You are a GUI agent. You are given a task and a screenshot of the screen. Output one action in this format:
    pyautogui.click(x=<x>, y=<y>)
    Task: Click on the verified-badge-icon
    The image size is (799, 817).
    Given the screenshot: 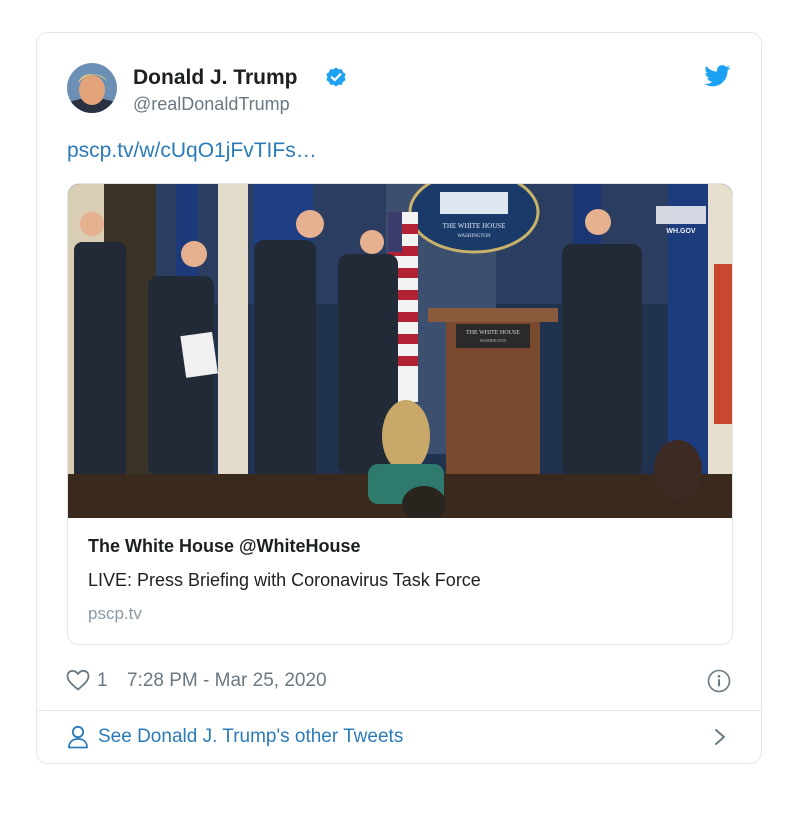 What is the action you would take?
    pyautogui.click(x=336, y=77)
    